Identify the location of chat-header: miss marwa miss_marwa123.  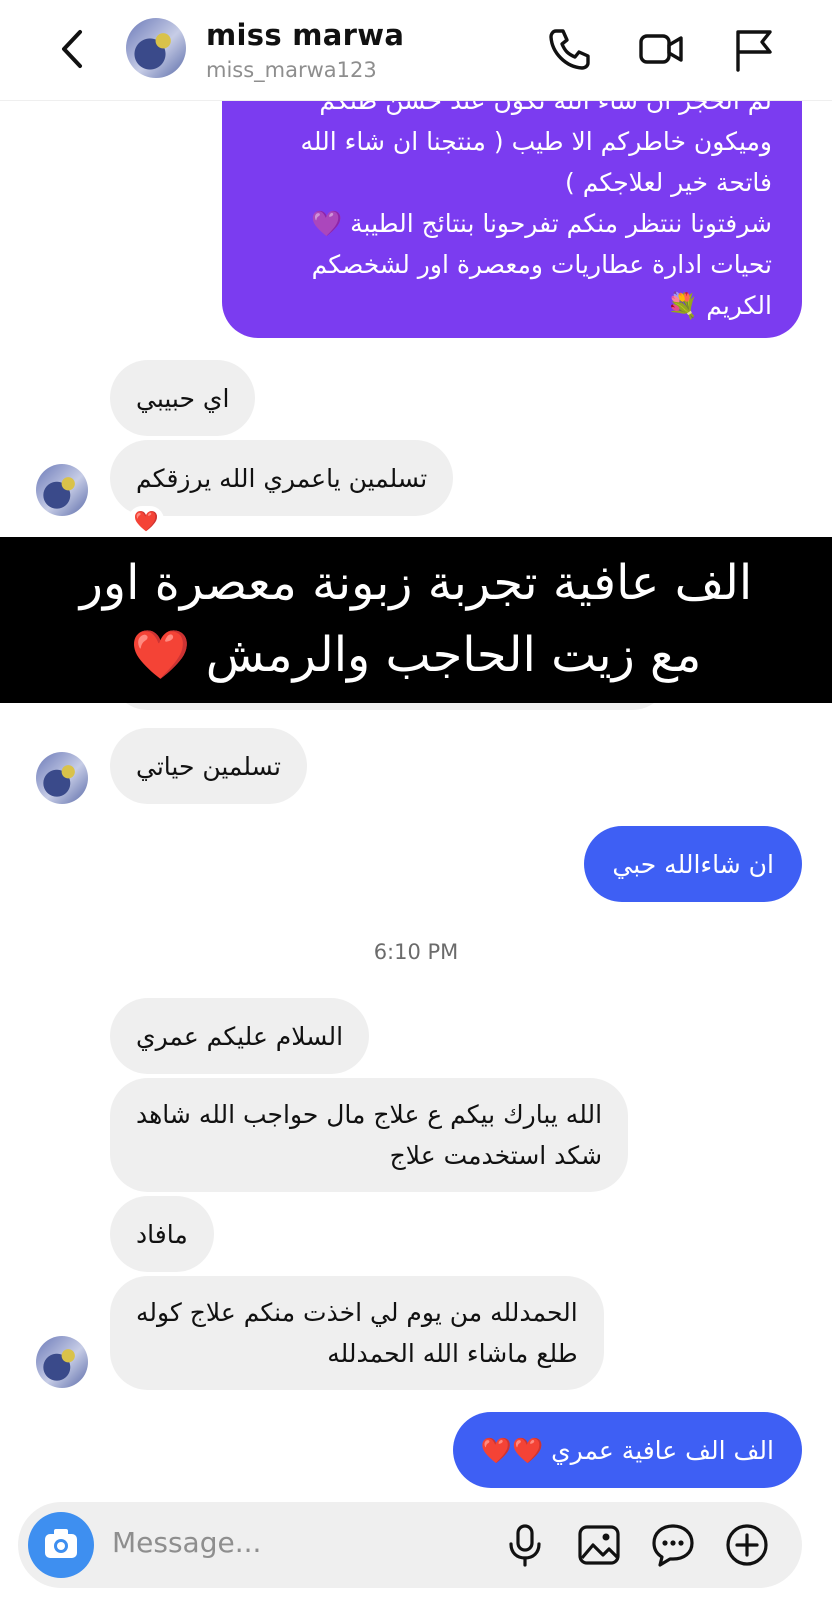
(416, 50).